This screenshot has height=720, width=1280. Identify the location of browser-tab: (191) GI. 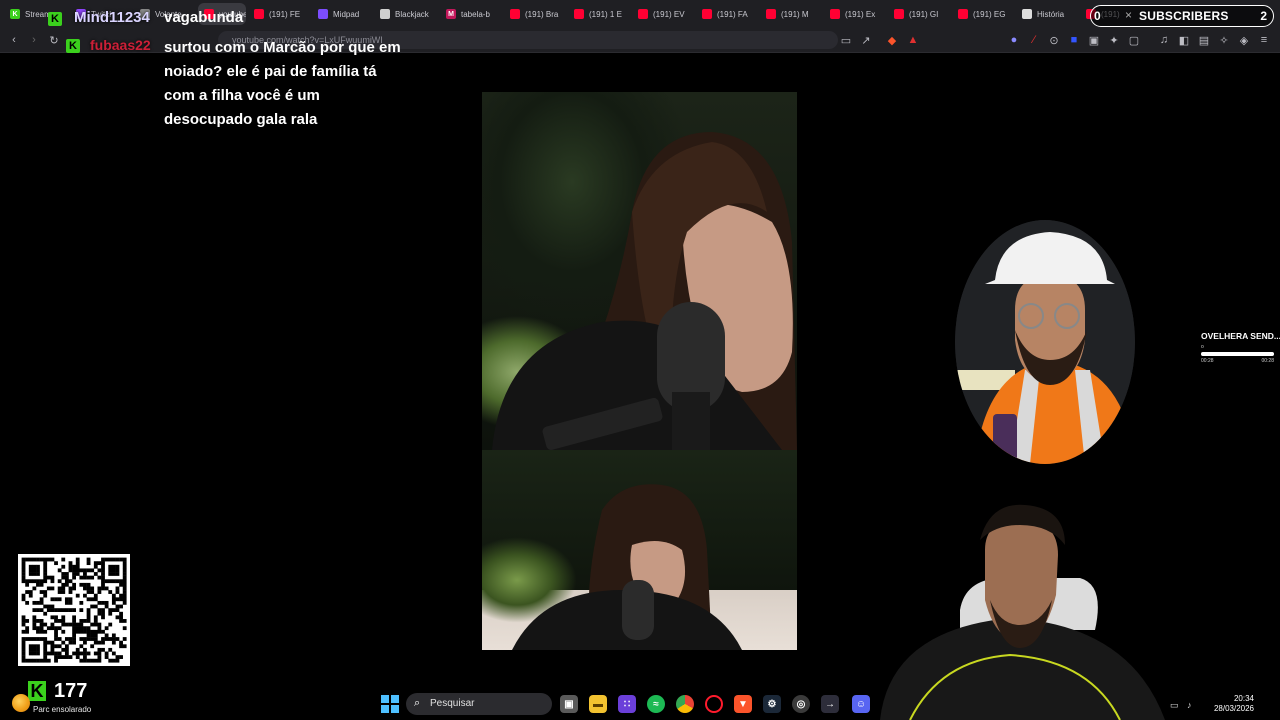
(919, 14).